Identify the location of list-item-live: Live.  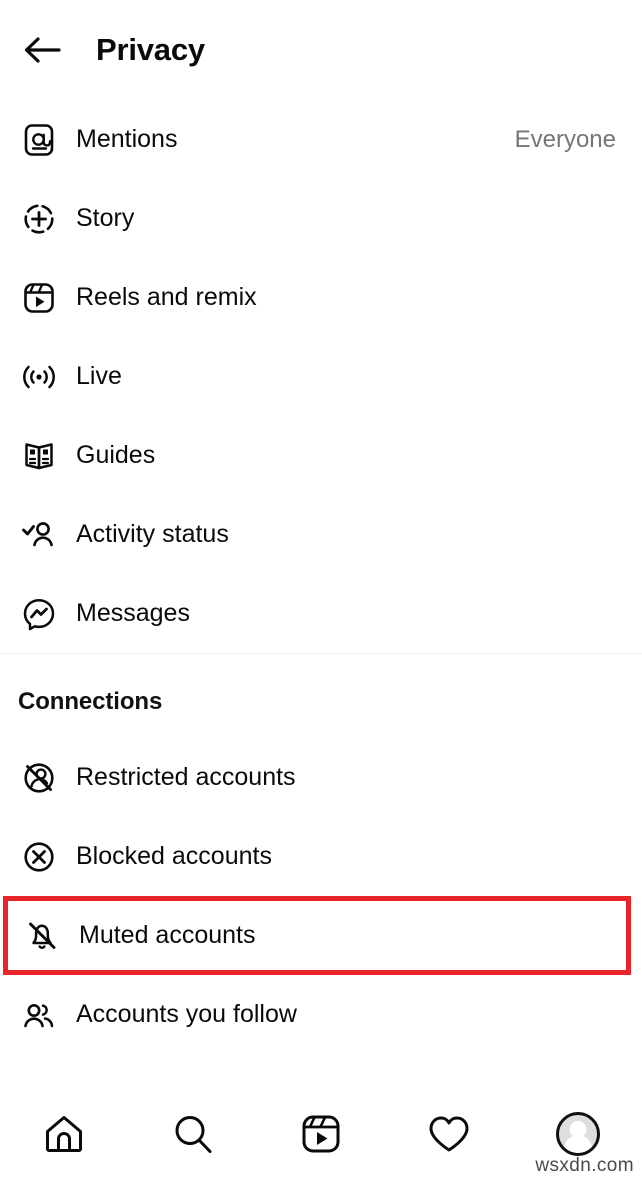
(321, 376).